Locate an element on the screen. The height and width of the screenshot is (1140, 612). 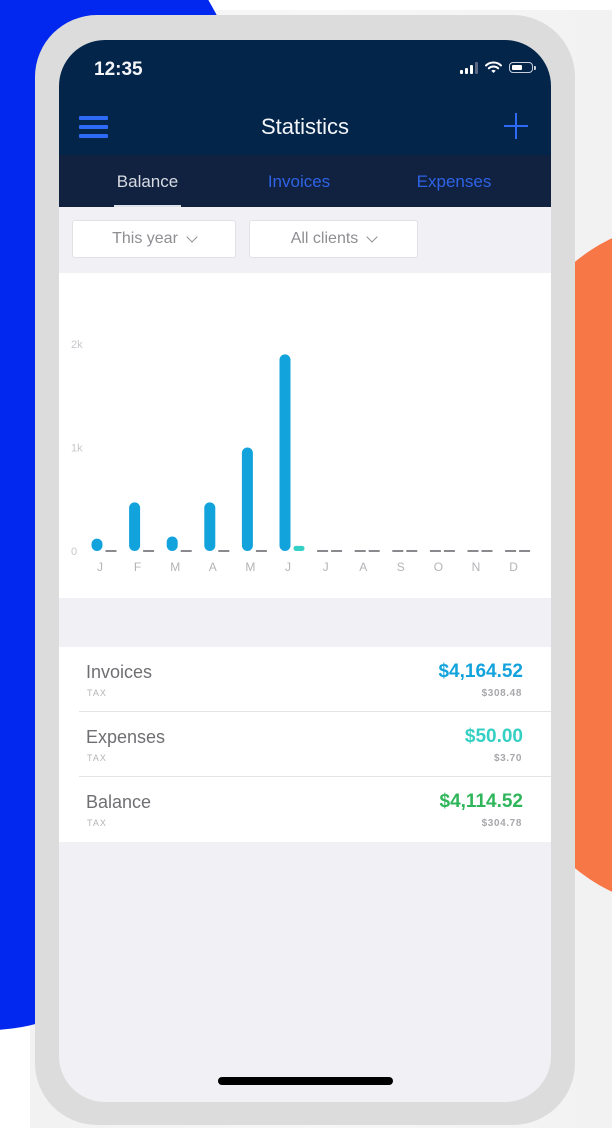
status-time: 12:35 is located at coordinates (118, 69).